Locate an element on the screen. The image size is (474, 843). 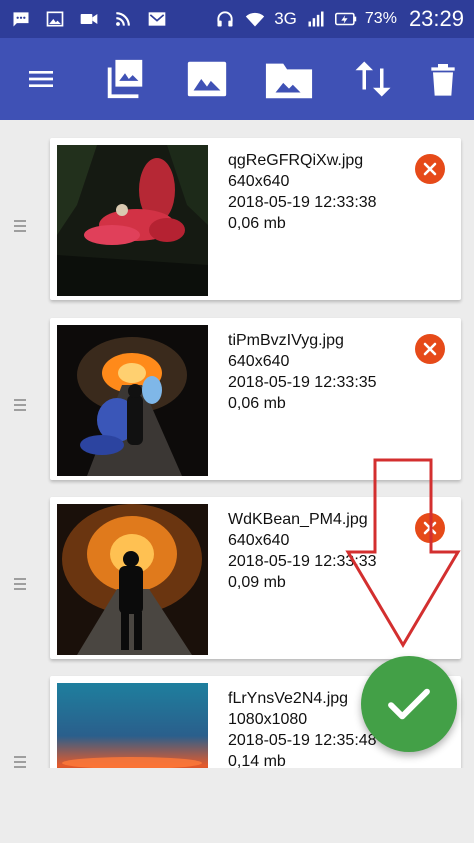
signal-icon is located at coordinates (316, 19).